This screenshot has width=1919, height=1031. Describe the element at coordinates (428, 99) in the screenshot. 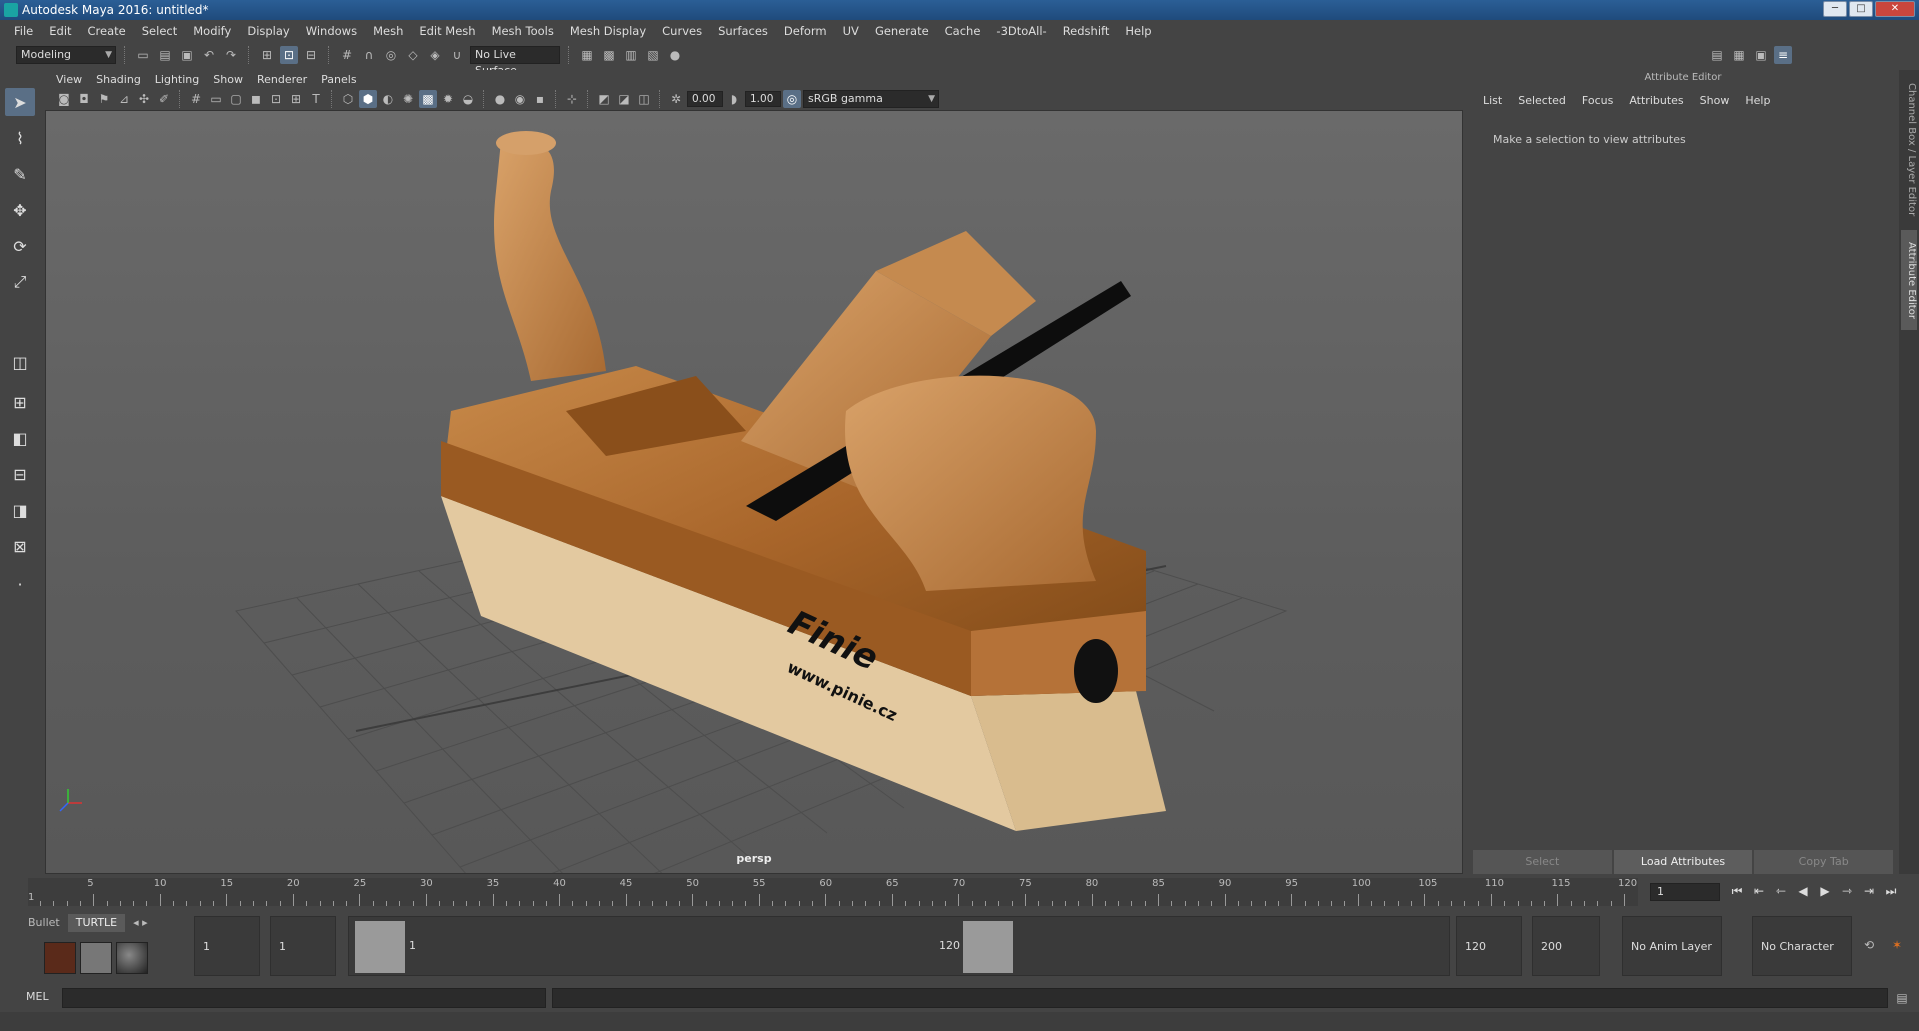

I see `textured-icon: ▩` at that location.